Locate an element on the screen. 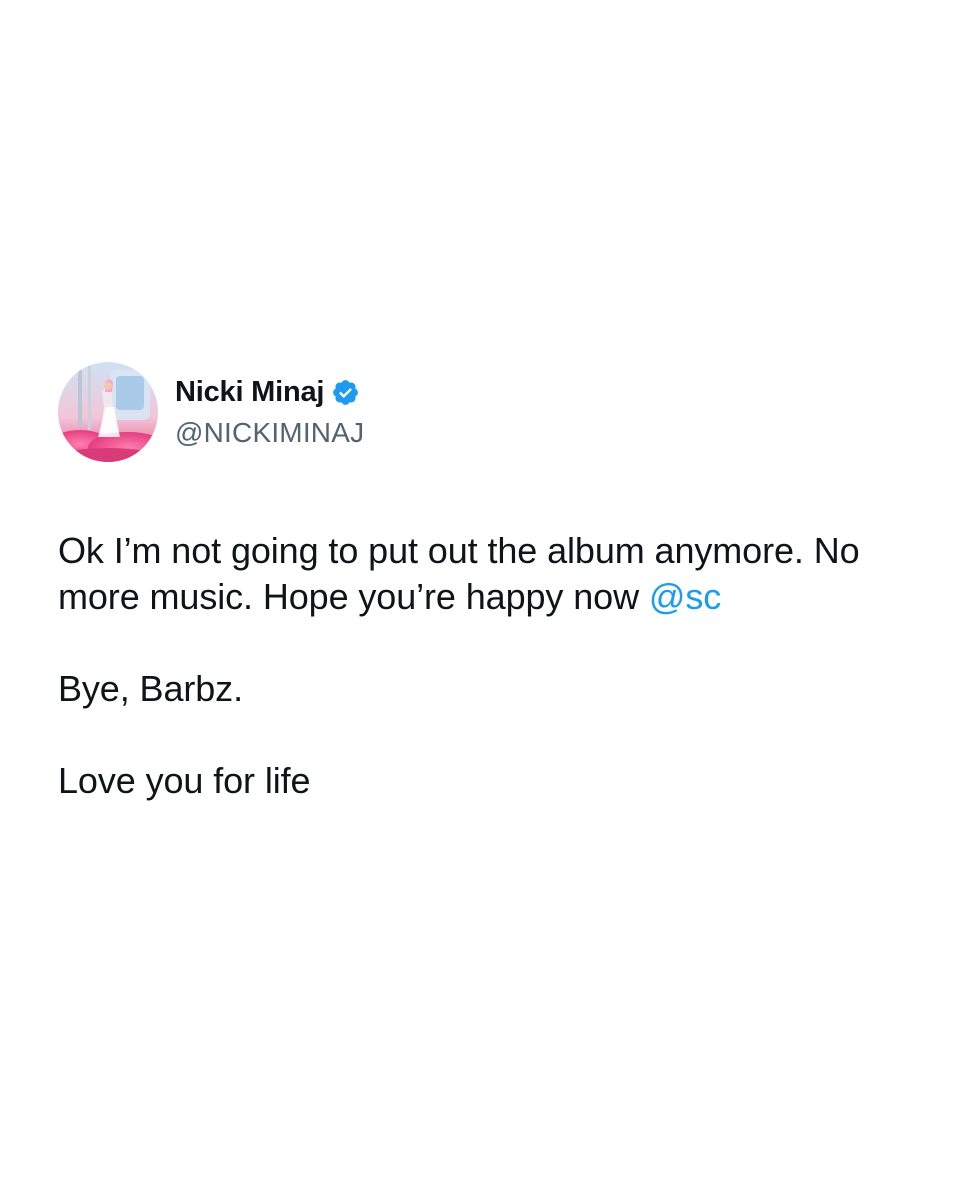 The image size is (960, 1200). tweet-line-2: more music. Hope you’re happy now is located at coordinates (353, 596).